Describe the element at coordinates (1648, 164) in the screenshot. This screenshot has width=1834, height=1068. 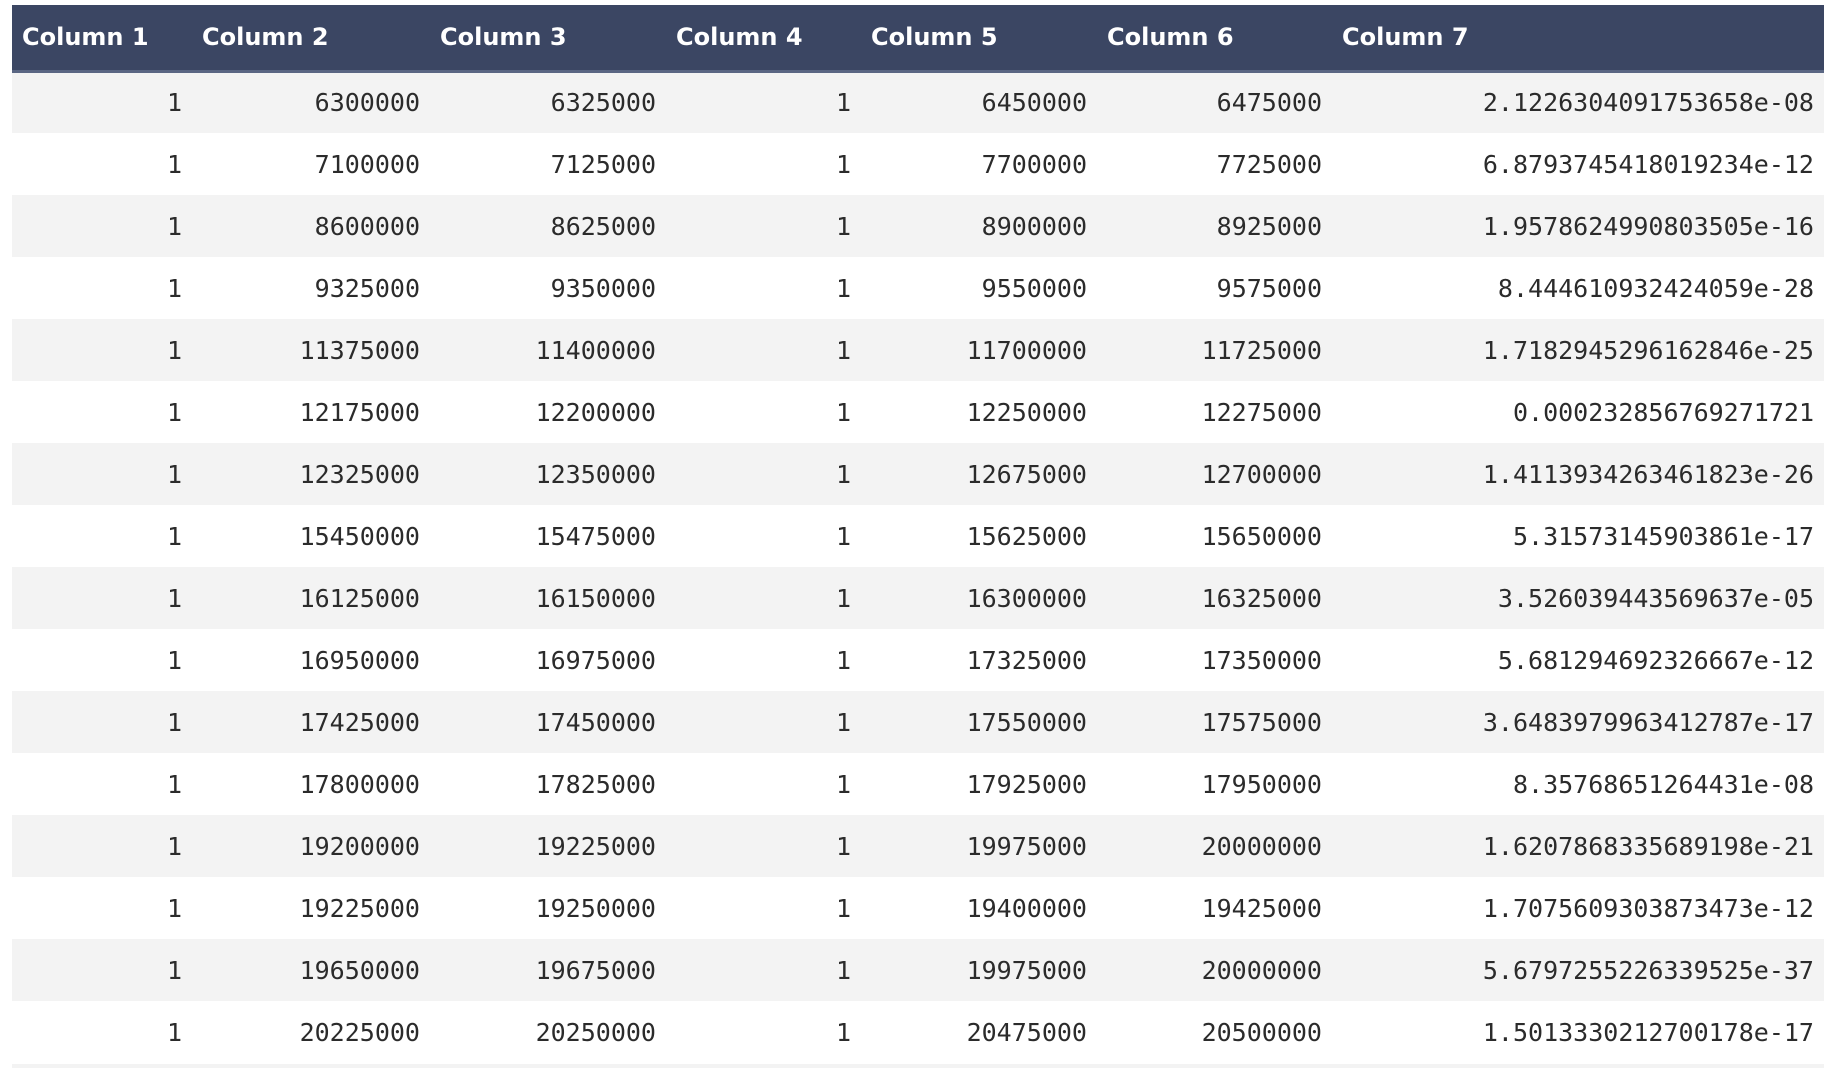
I see `table-cell-col-7: 6.8793745418019234e-12` at that location.